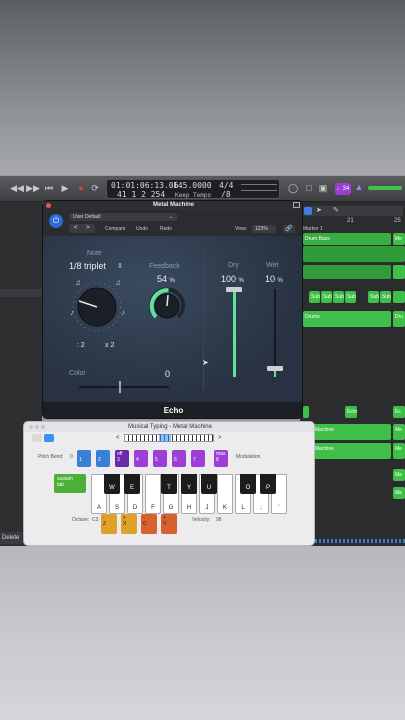  I want to click on pointer-tool-icon: ➤, so click(319, 210).